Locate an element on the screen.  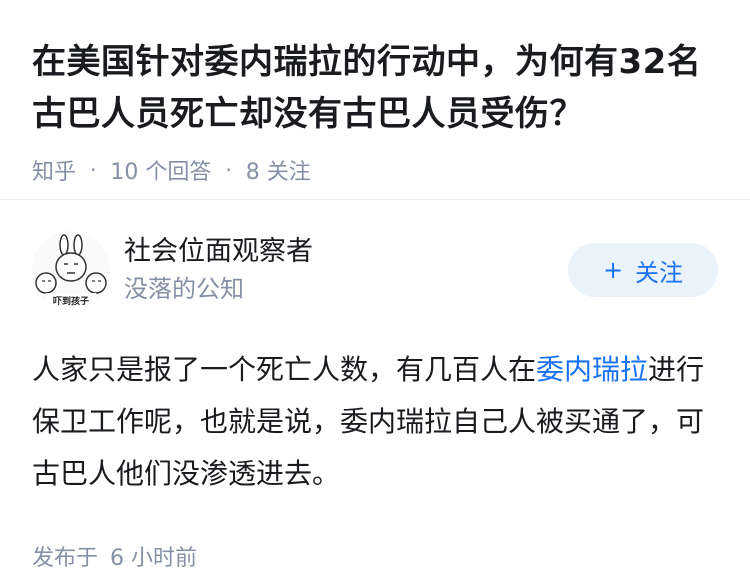
follow-label: 关注 is located at coordinates (659, 272).